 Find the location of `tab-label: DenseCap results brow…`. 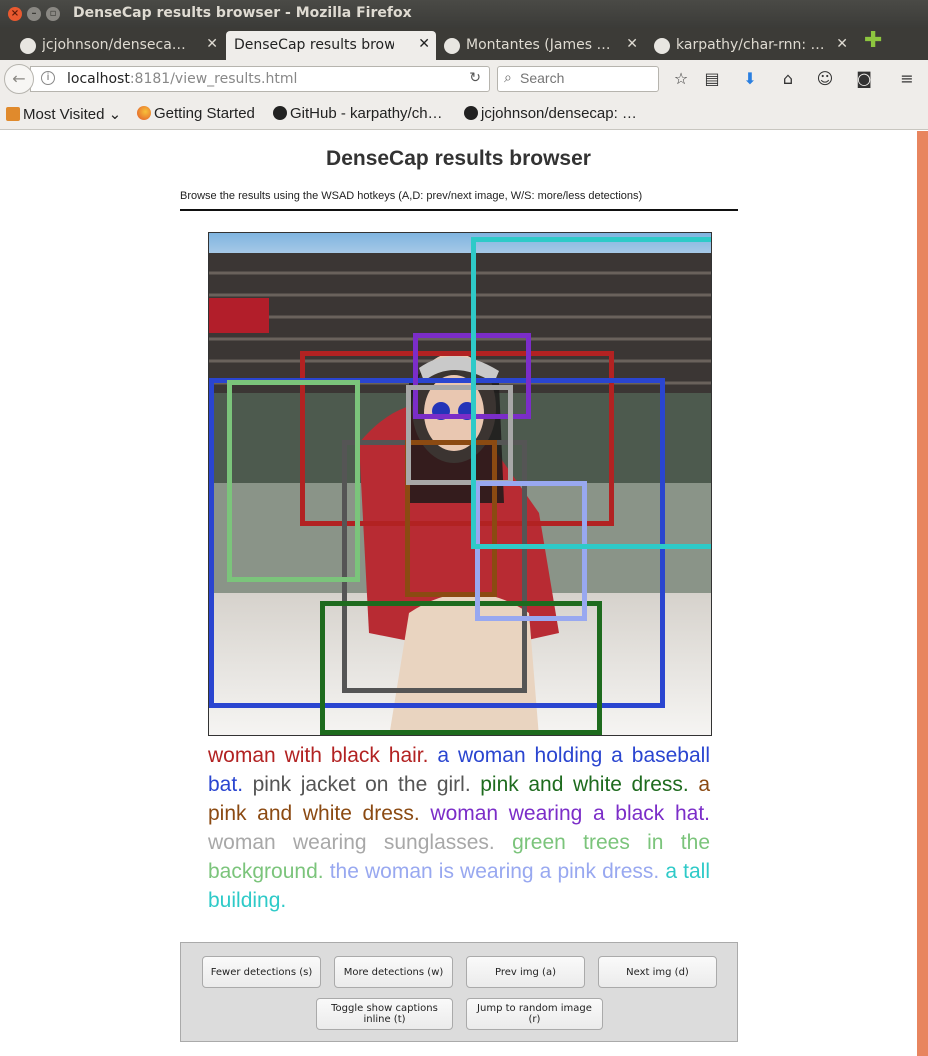

tab-label: DenseCap results brow… is located at coordinates (314, 45).